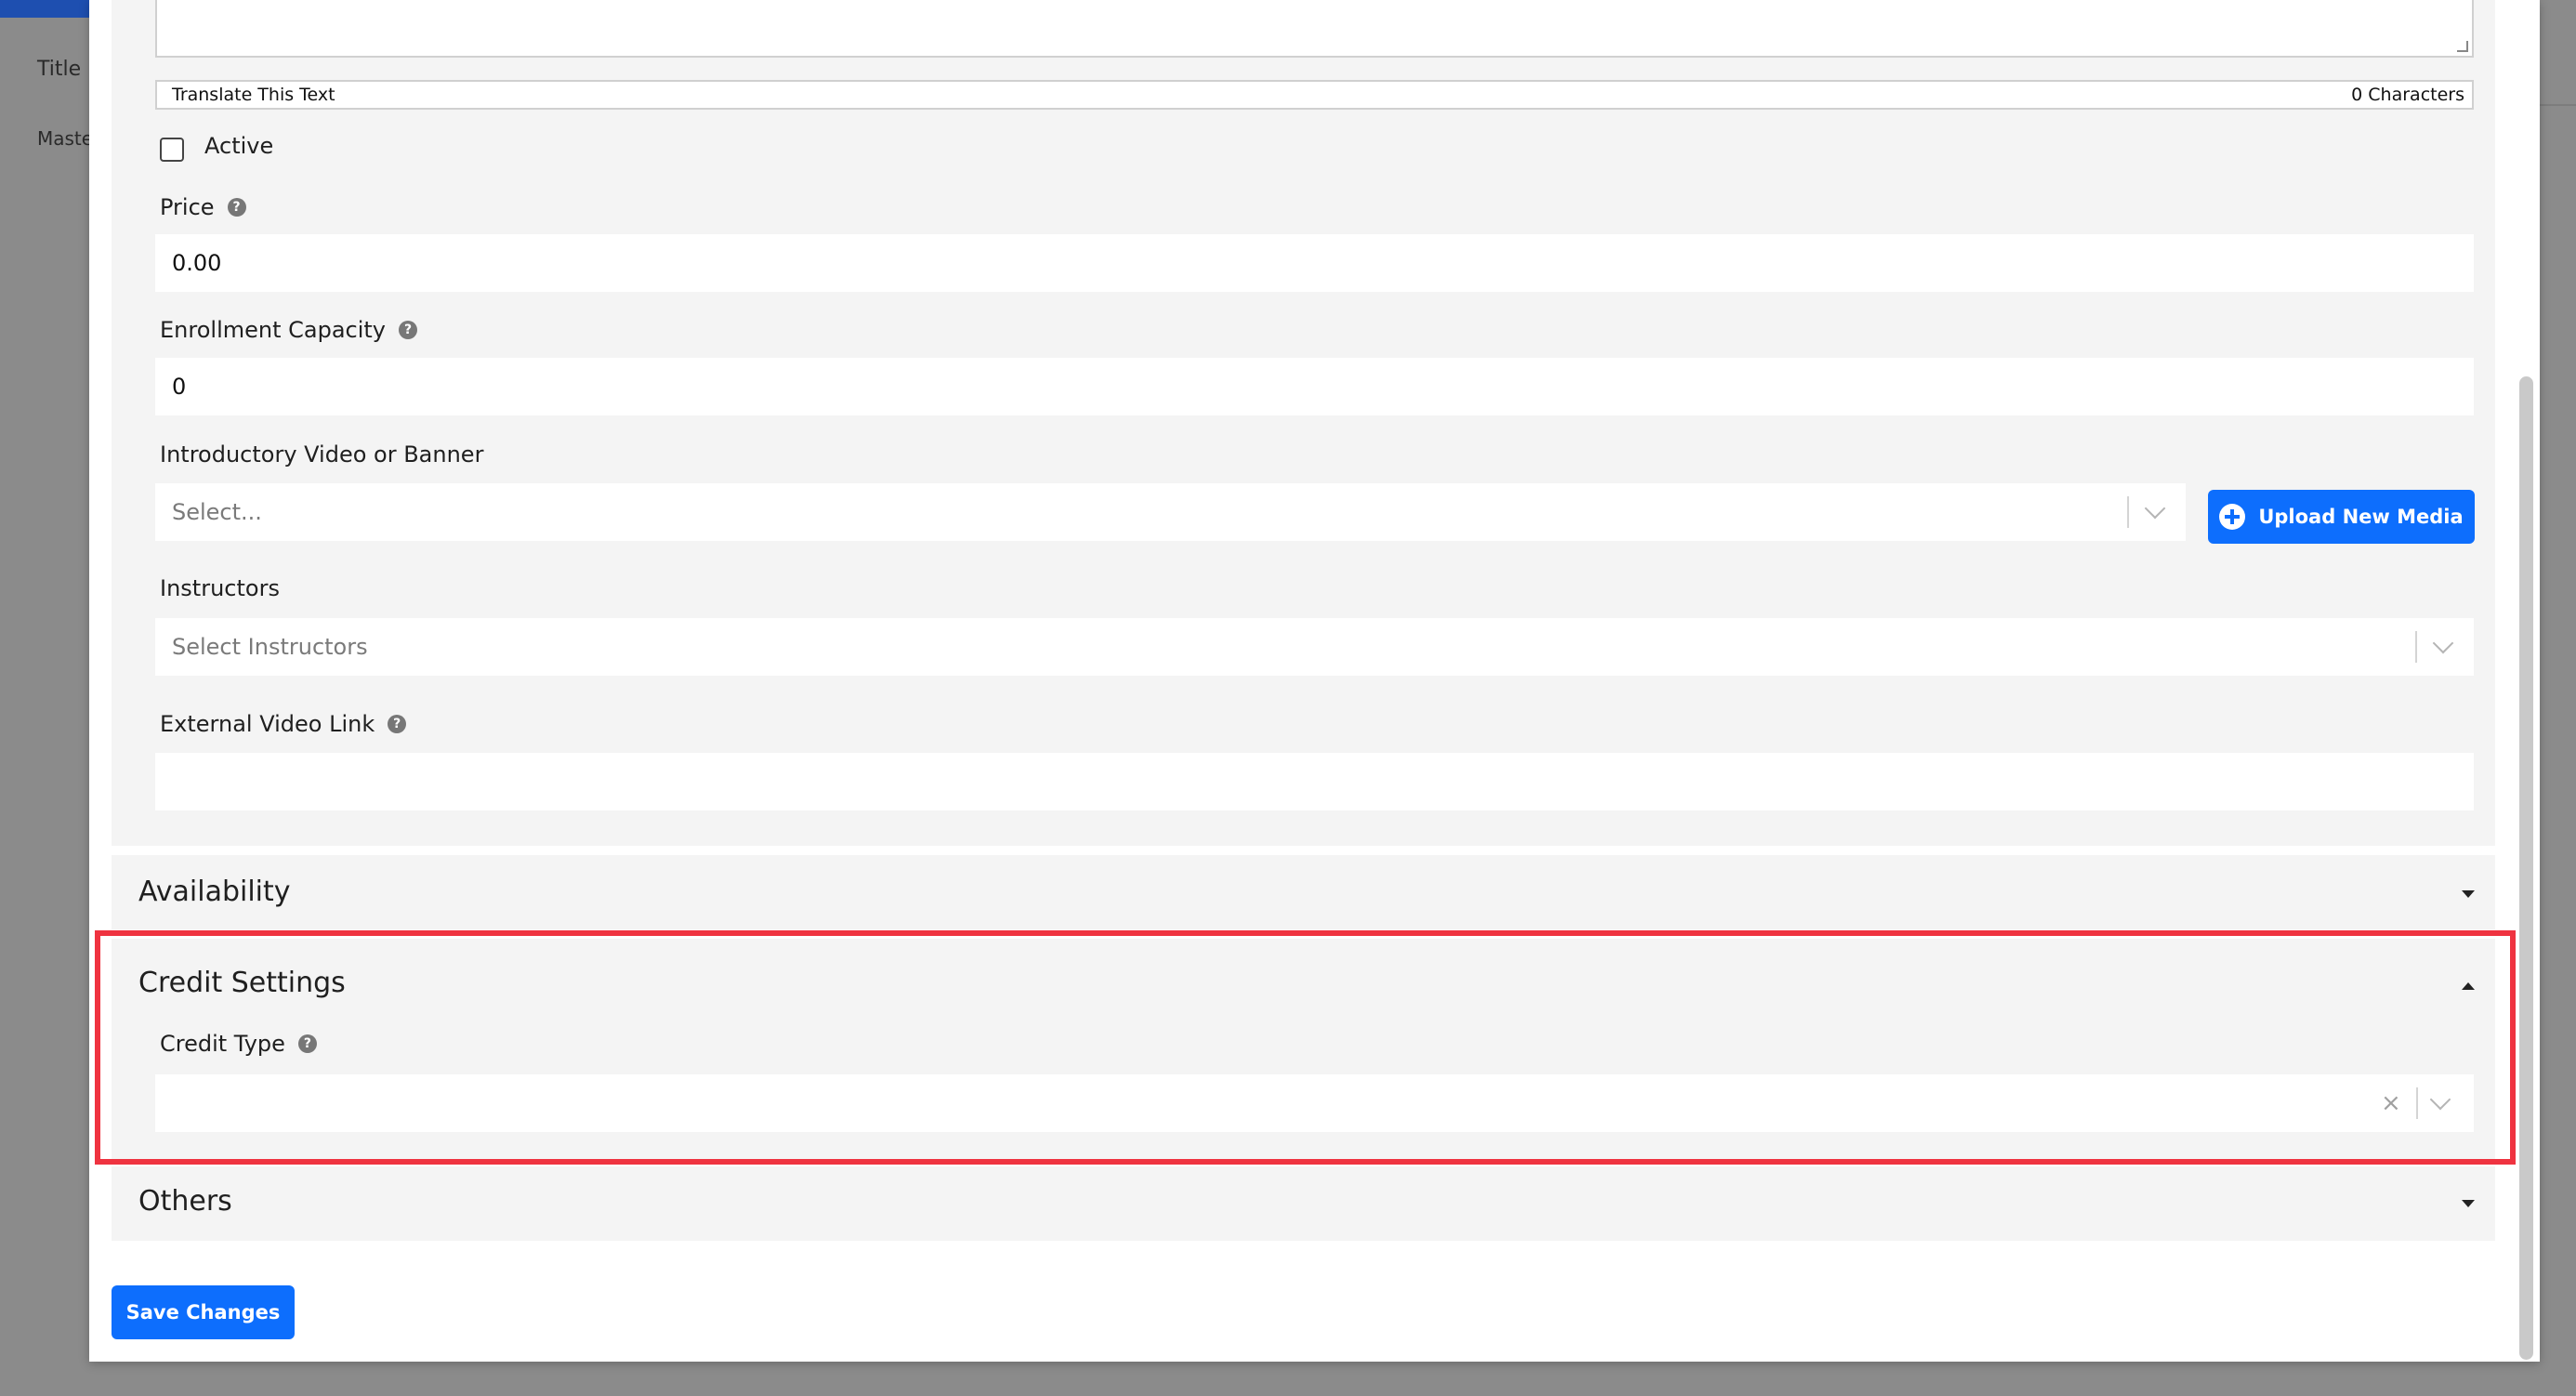 The width and height of the screenshot is (2576, 1396). What do you see at coordinates (220, 588) in the screenshot?
I see `instructors-label: Instructors` at bounding box center [220, 588].